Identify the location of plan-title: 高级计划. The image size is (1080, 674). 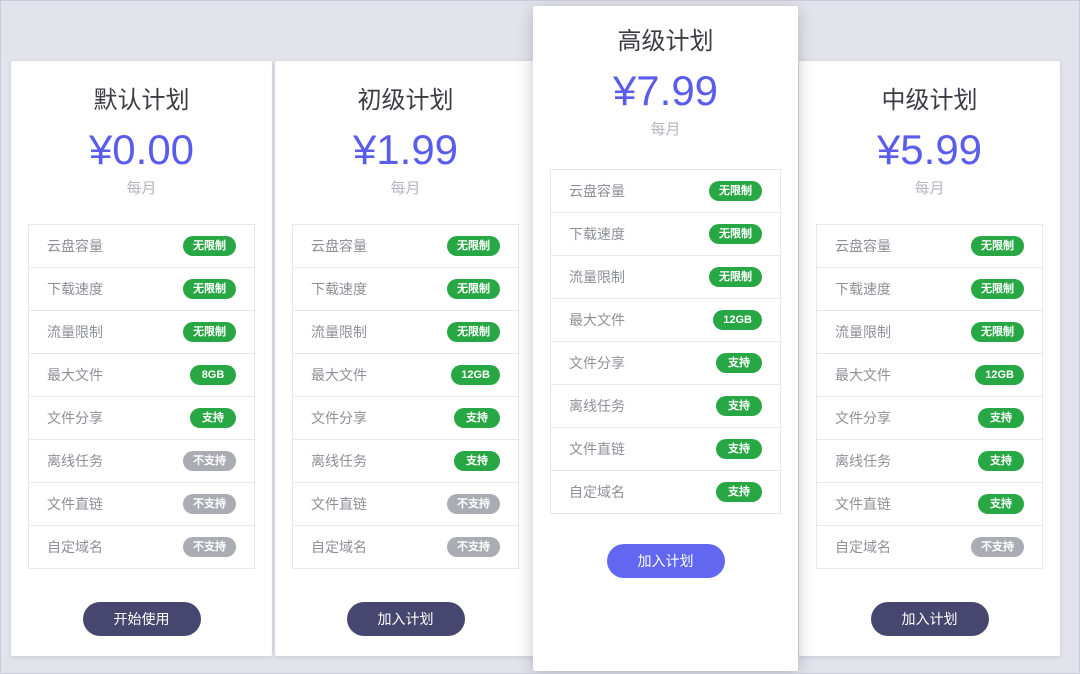
(665, 41).